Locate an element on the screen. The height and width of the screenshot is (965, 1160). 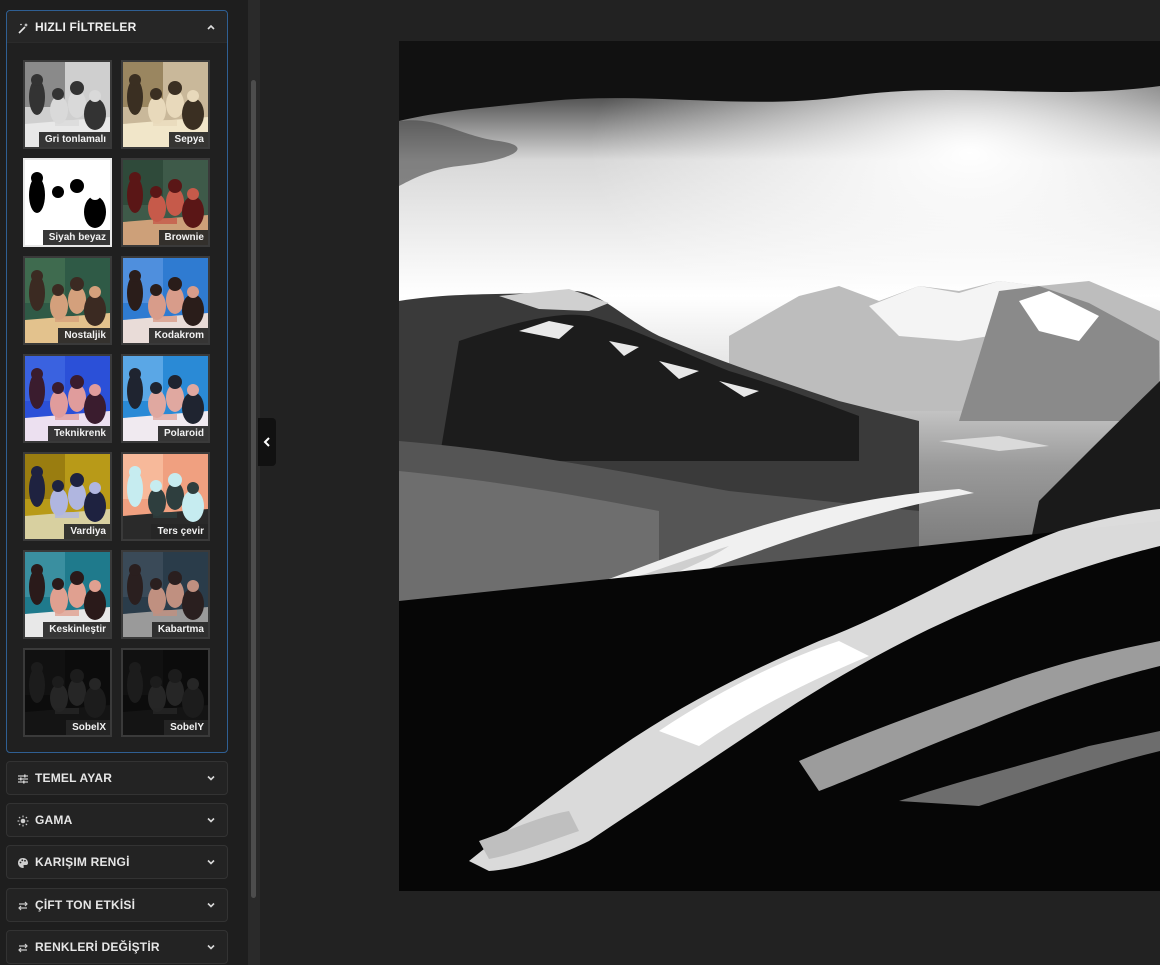
filter-label: Polaroid is located at coordinates (182, 433).